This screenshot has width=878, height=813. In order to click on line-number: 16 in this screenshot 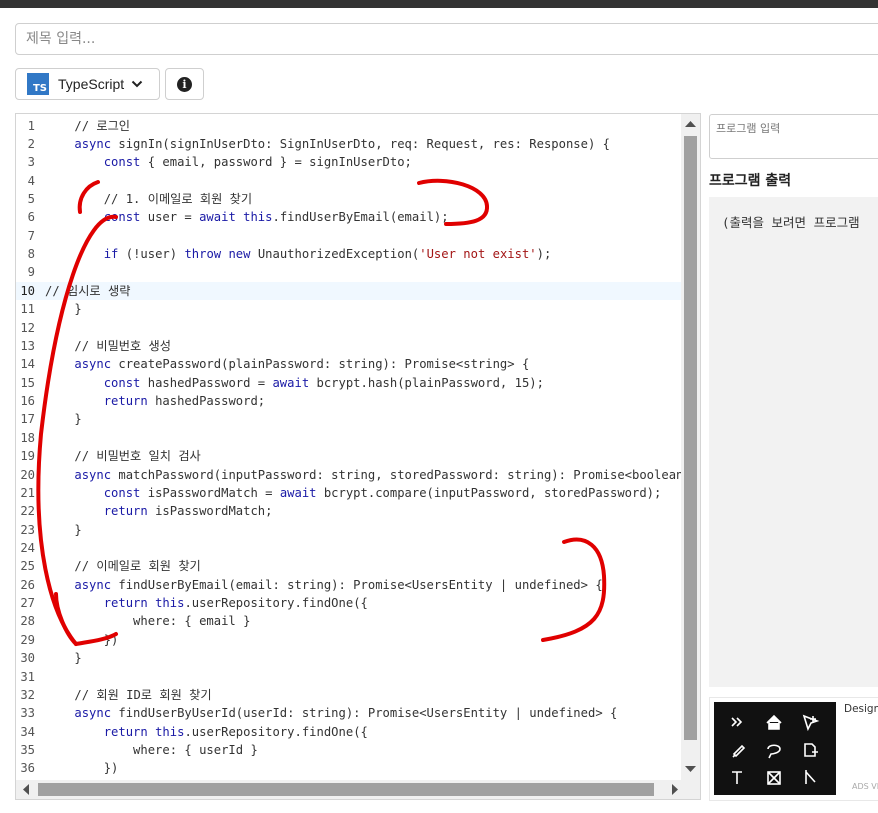, I will do `click(27, 401)`.